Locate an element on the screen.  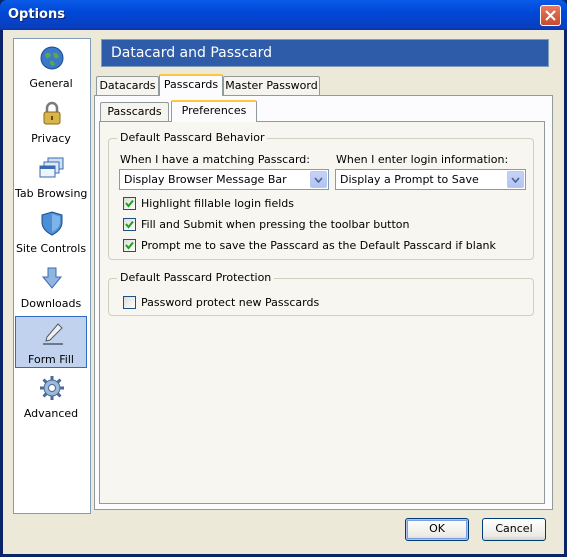
title-bar: Options is located at coordinates (283, 15).